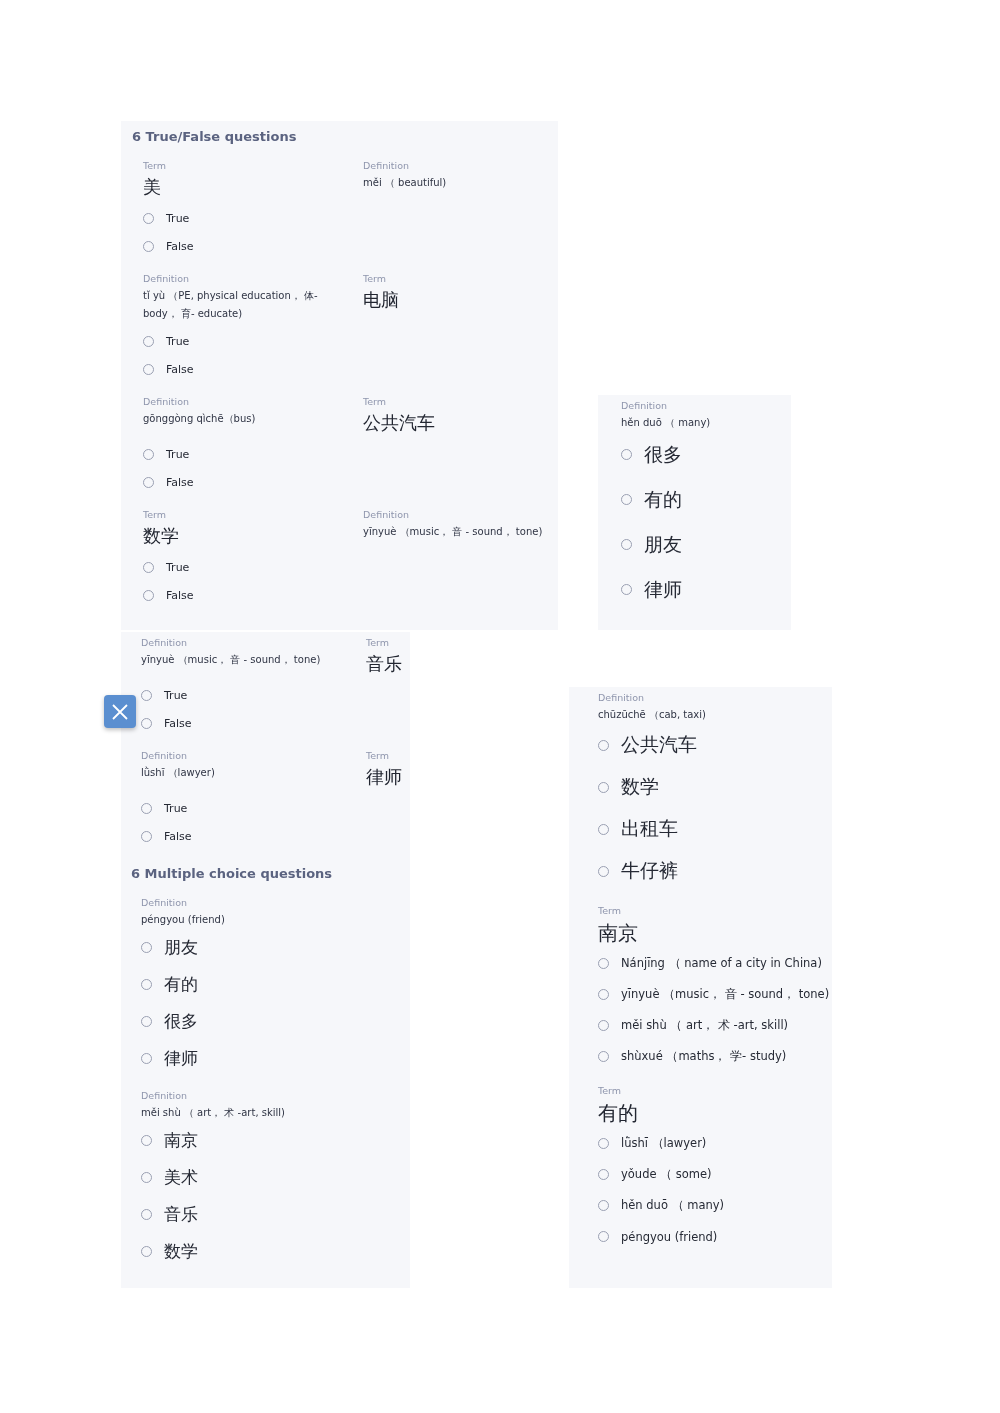 Image resolution: width=1000 pixels, height=1413 pixels. I want to click on close-button, so click(120, 711).